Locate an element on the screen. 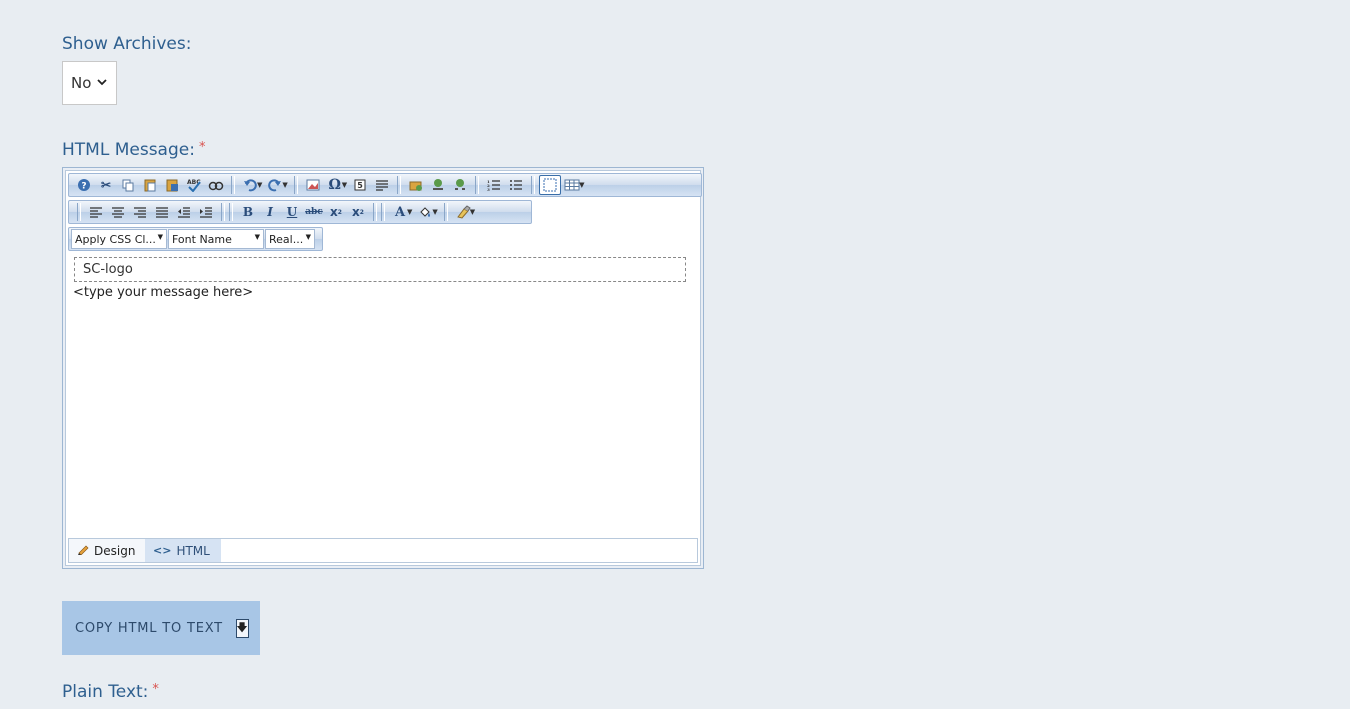 The height and width of the screenshot is (709, 1350). svg-text: 3 is located at coordinates (488, 189).